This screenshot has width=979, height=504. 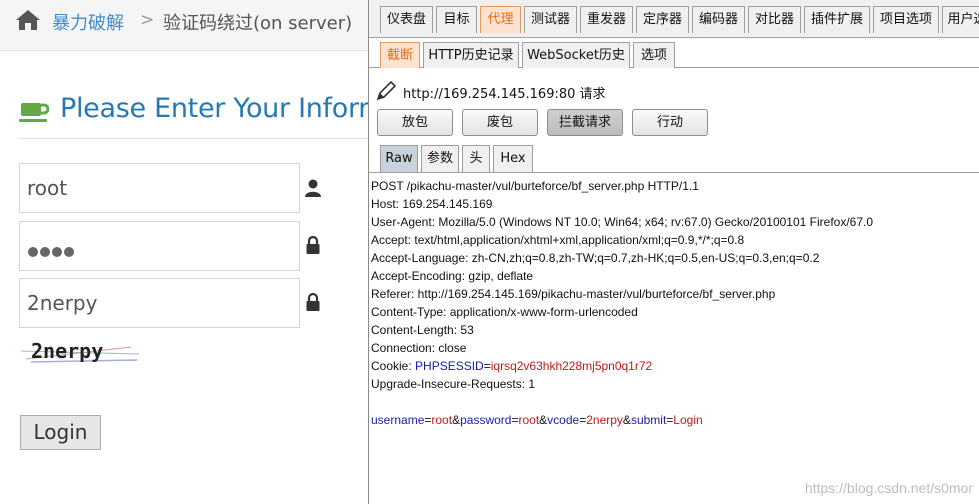 I want to click on captcha-text: 2nerpy, so click(x=67, y=351).